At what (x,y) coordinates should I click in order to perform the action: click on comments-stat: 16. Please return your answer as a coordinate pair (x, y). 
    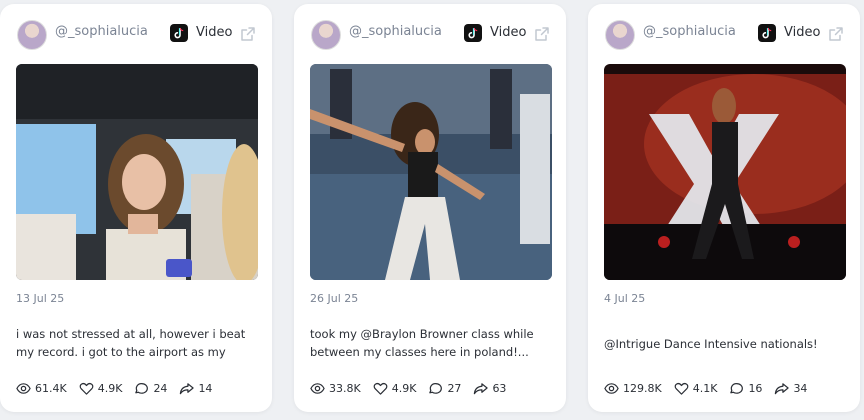
    Looking at the image, I should click on (745, 388).